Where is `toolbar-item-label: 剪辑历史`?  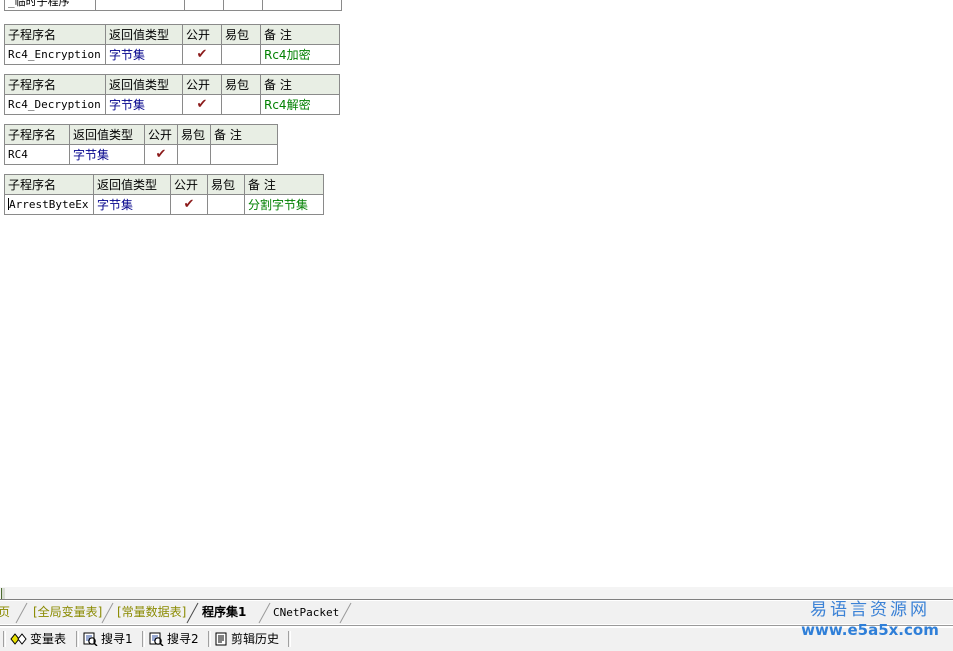 toolbar-item-label: 剪辑历史 is located at coordinates (255, 639).